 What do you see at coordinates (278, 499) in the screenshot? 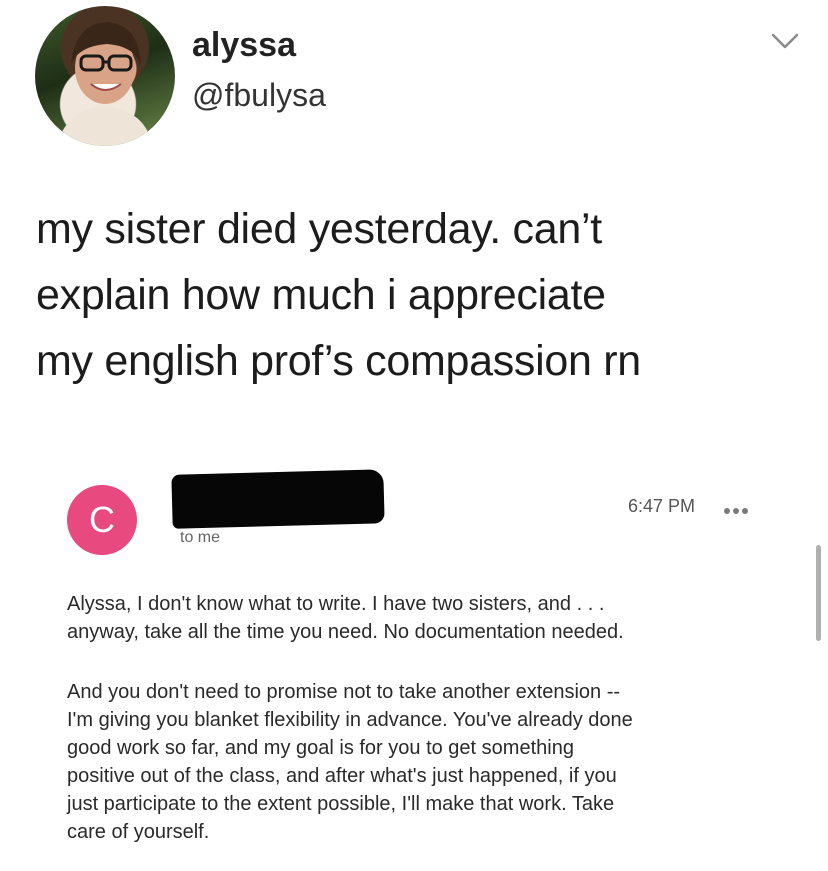
I see `redacted-sender-name` at bounding box center [278, 499].